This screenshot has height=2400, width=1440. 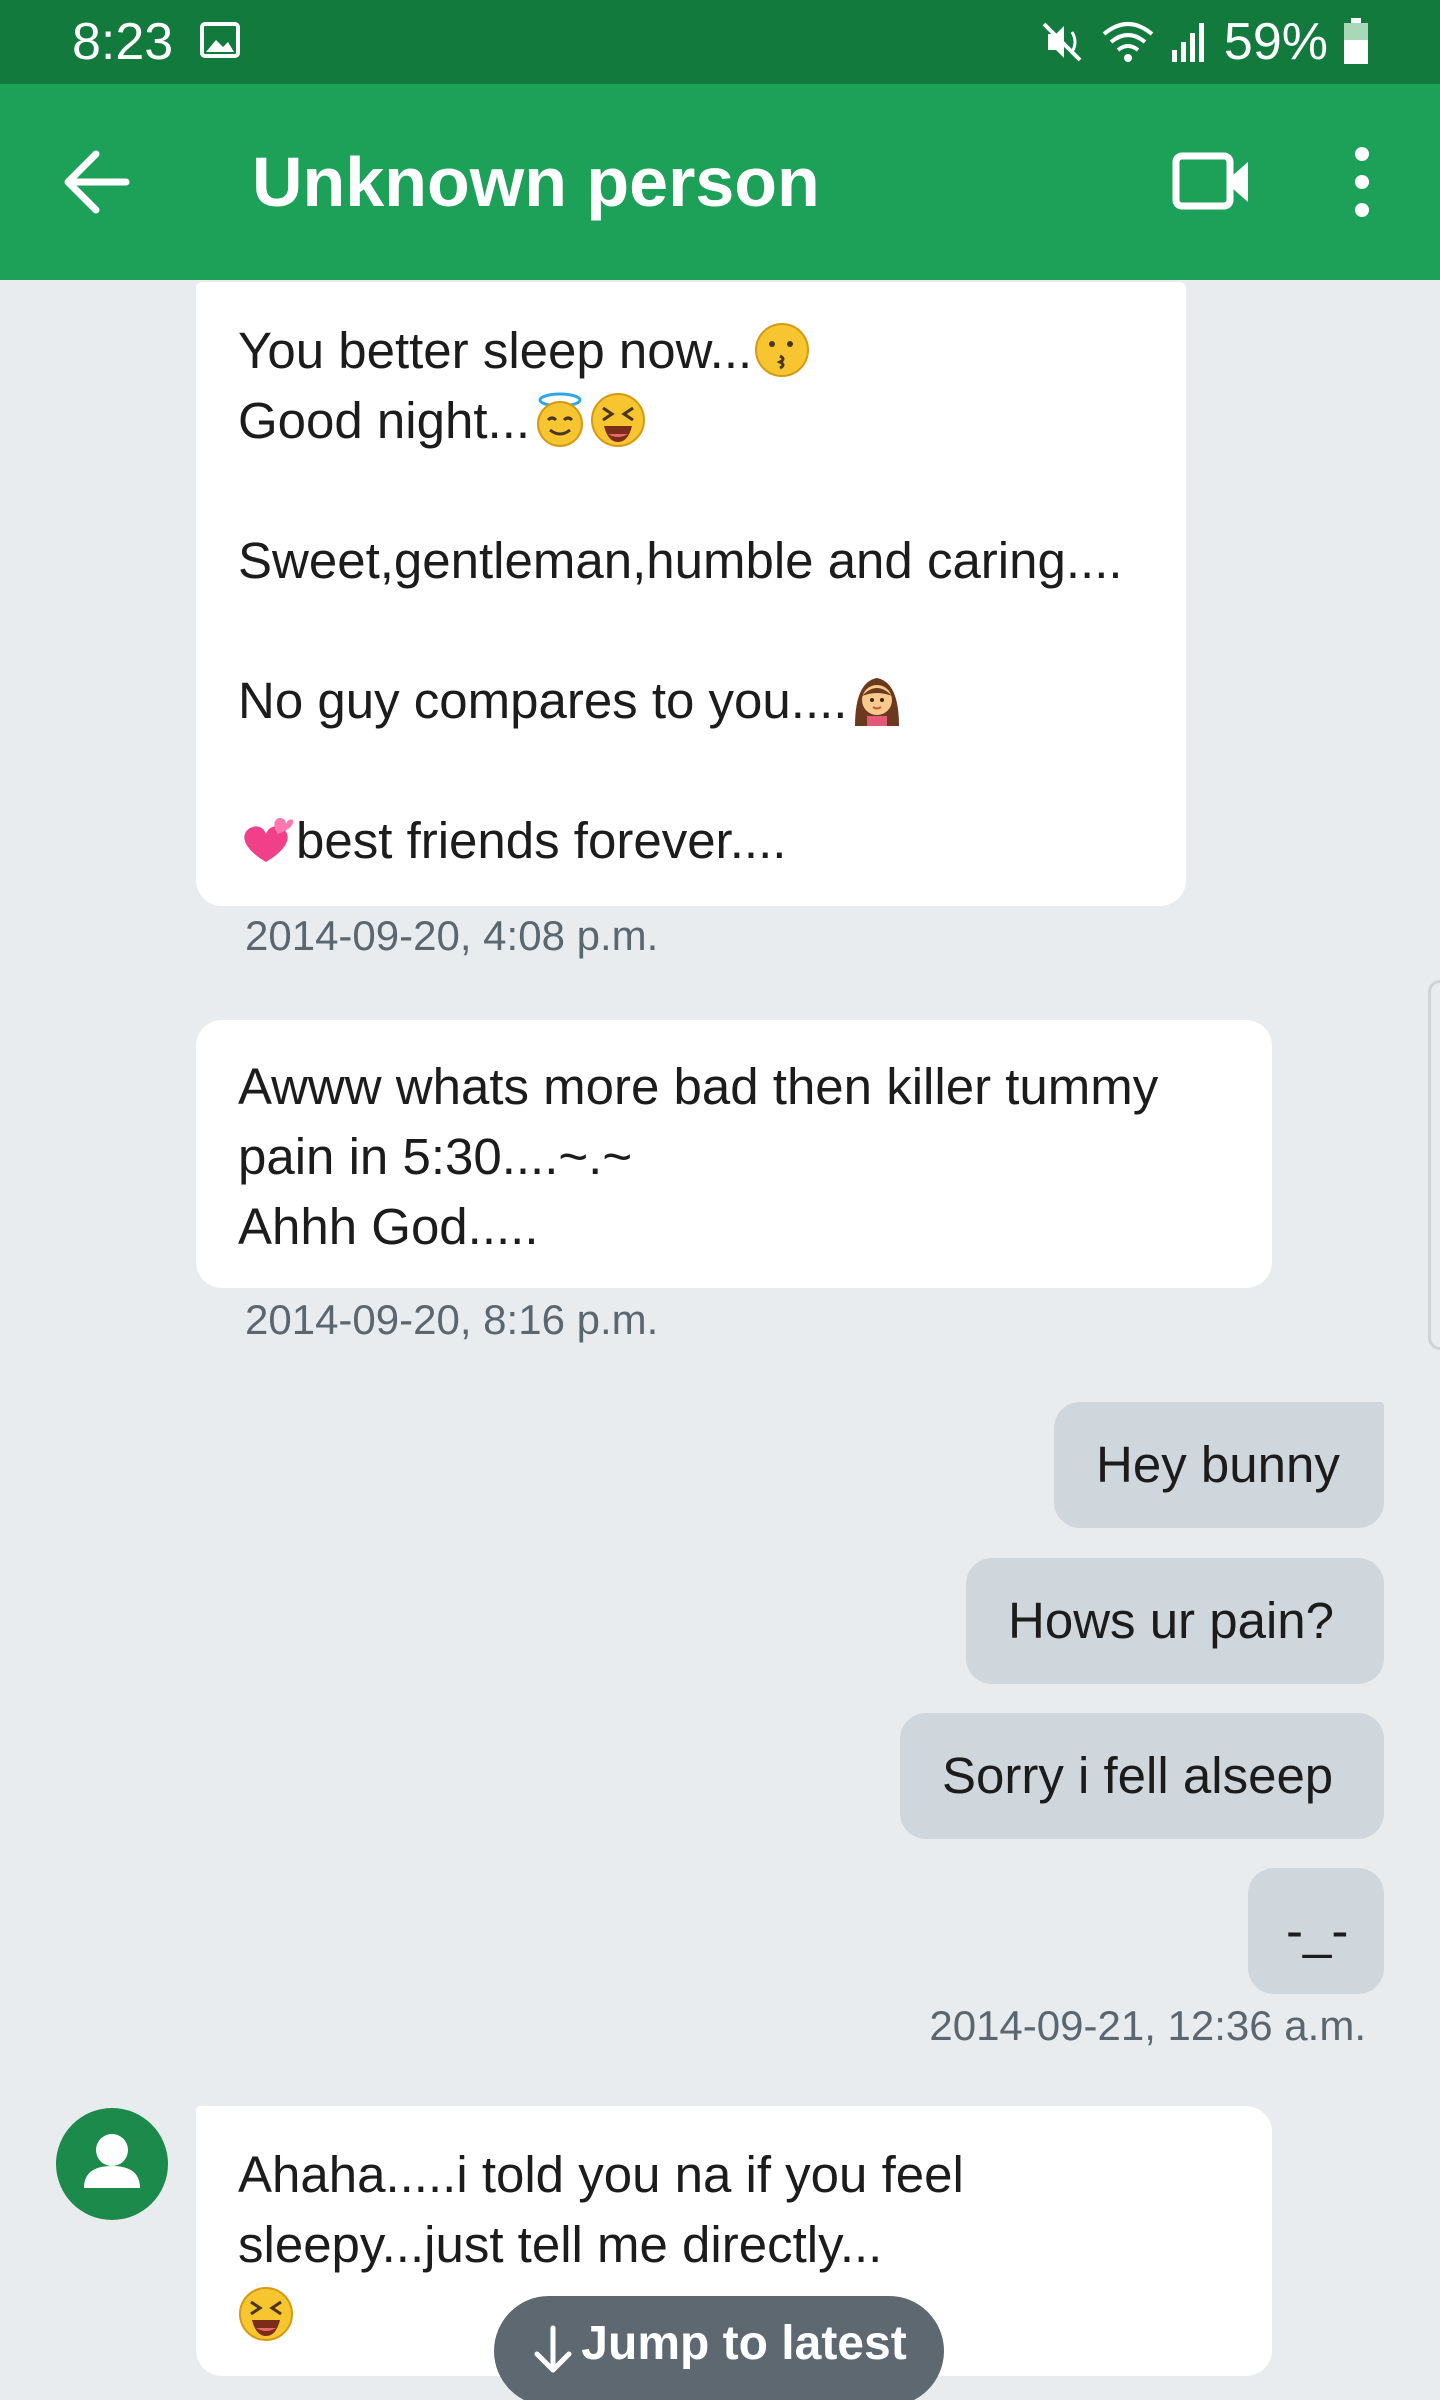 I want to click on mute-icon, so click(x=1063, y=42).